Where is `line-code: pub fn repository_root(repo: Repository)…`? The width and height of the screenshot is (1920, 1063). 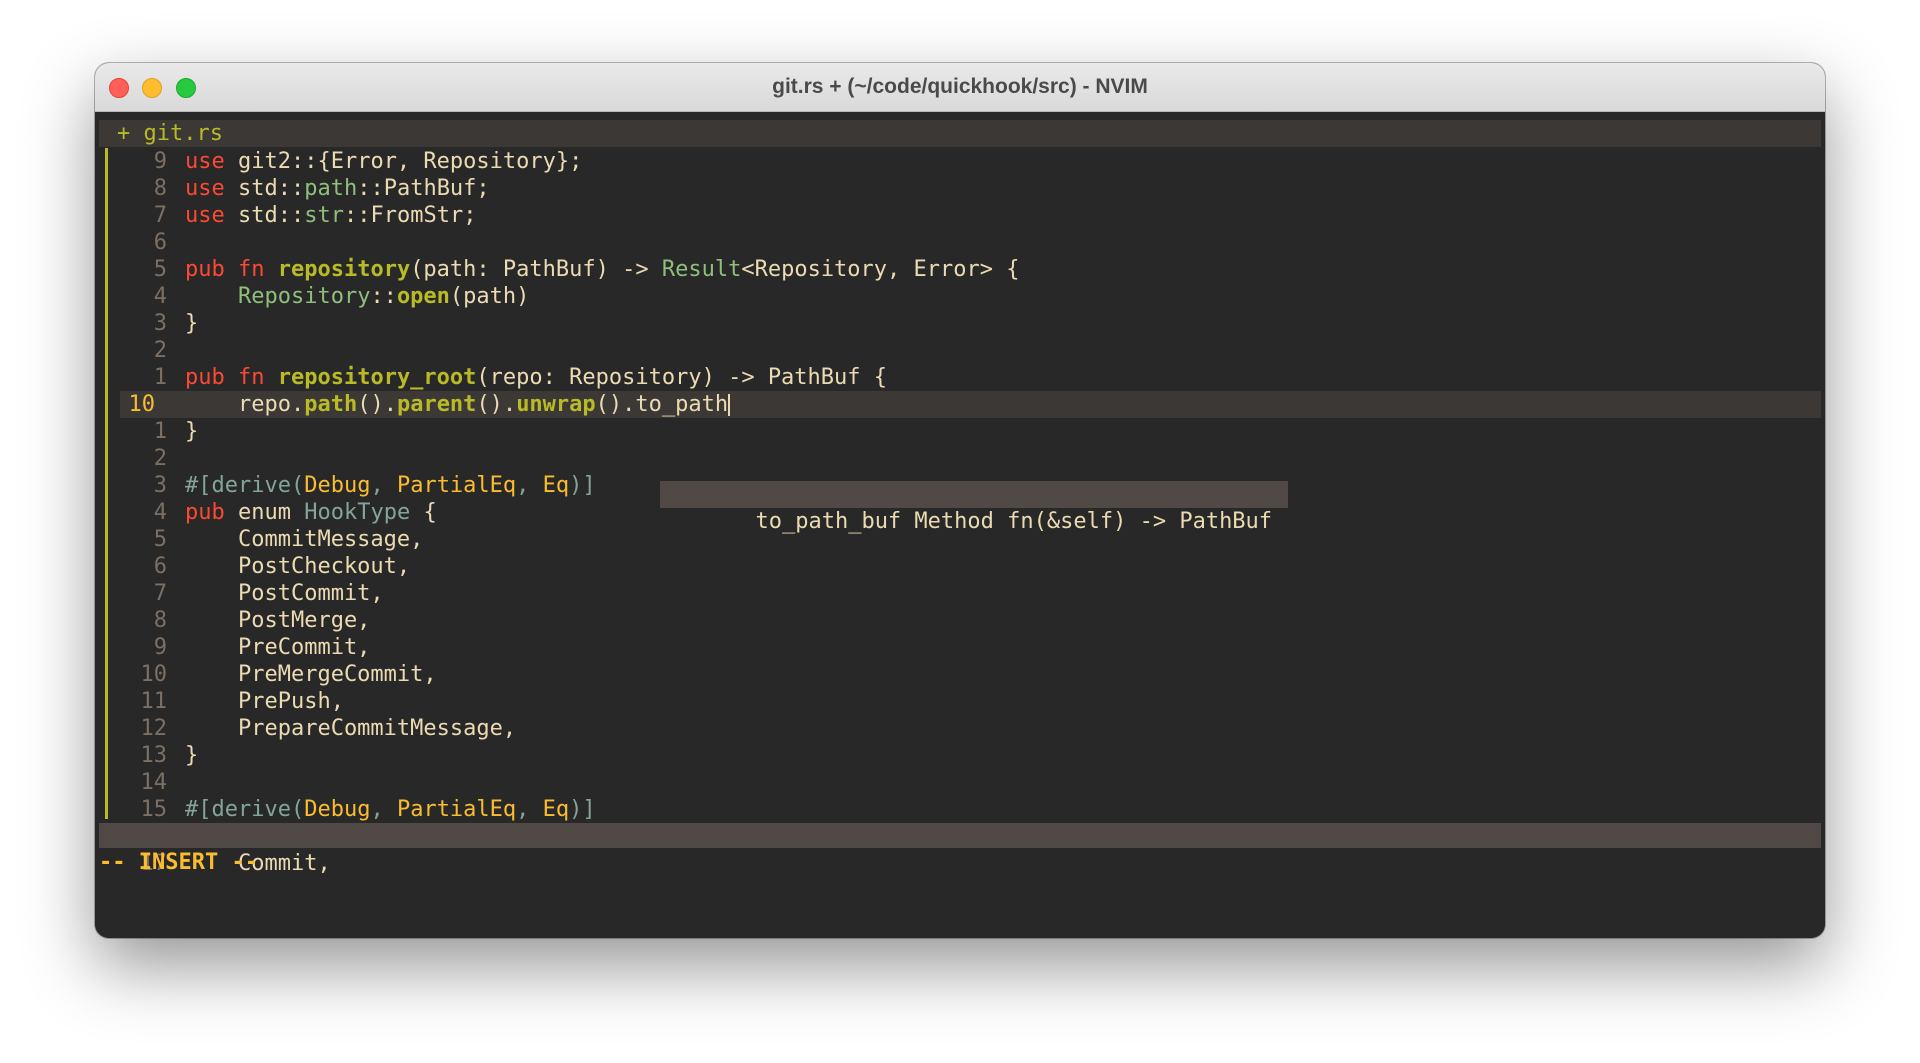 line-code: pub fn repository_root(repo: Repository)… is located at coordinates (536, 377).